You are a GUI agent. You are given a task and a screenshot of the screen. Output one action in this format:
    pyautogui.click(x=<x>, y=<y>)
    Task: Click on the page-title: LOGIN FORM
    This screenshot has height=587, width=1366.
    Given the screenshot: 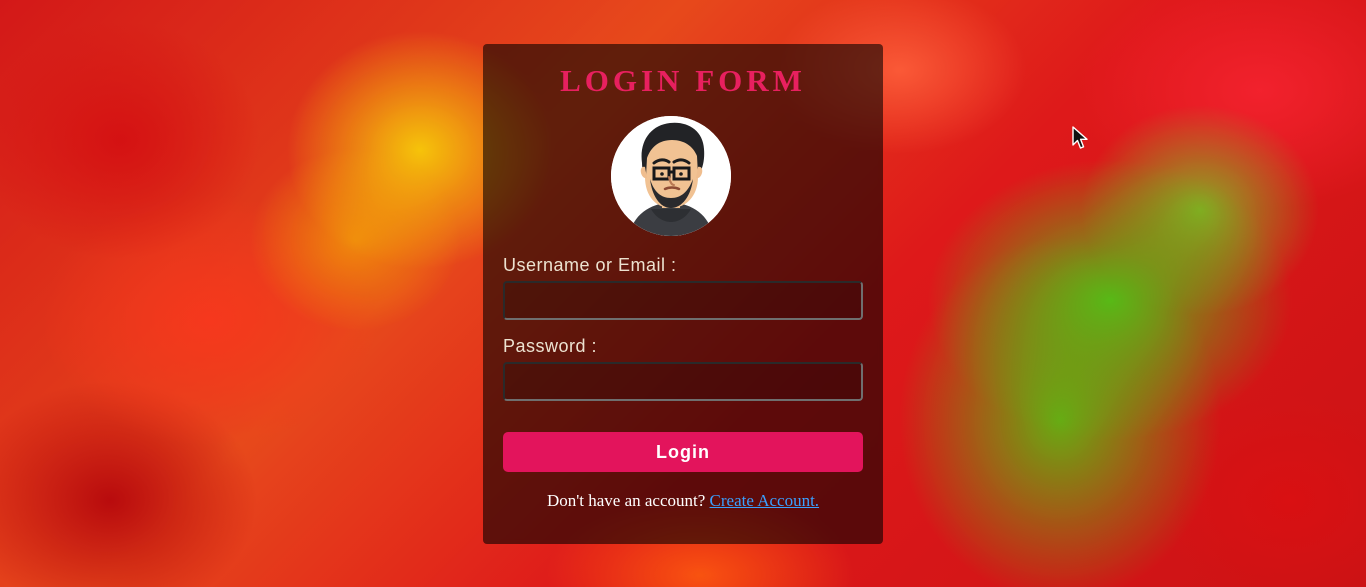 What is the action you would take?
    pyautogui.click(x=683, y=80)
    